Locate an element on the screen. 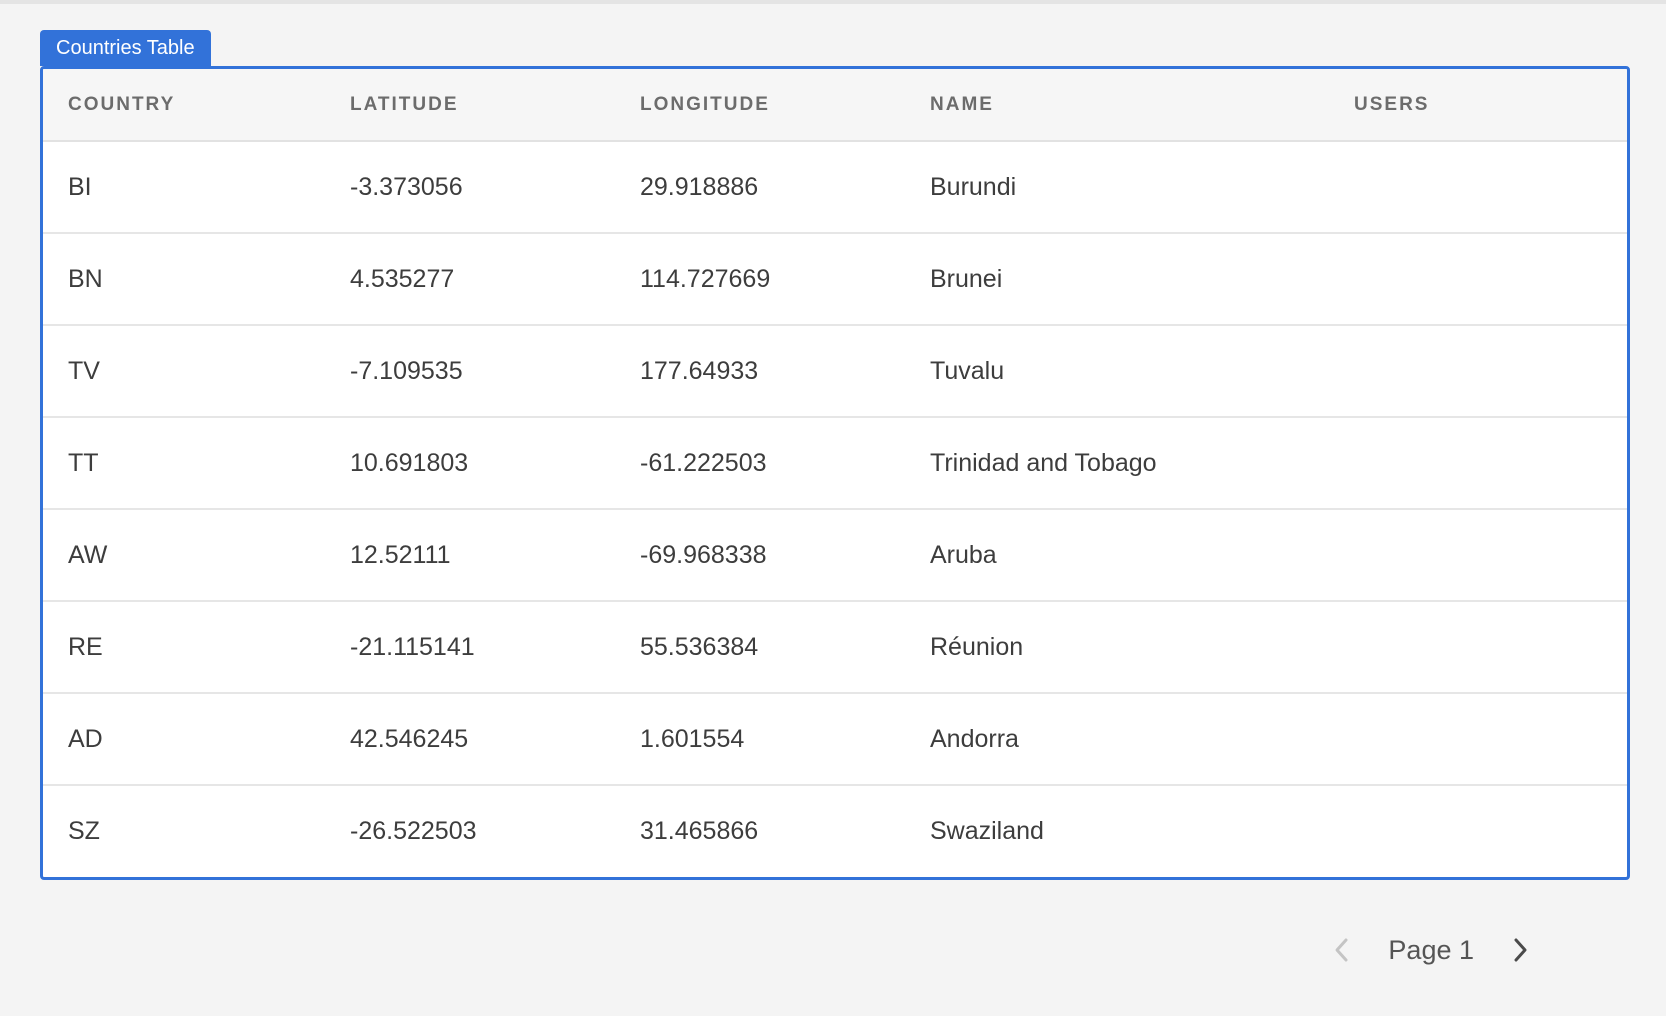  cell-name: Swaziland is located at coordinates (987, 831).